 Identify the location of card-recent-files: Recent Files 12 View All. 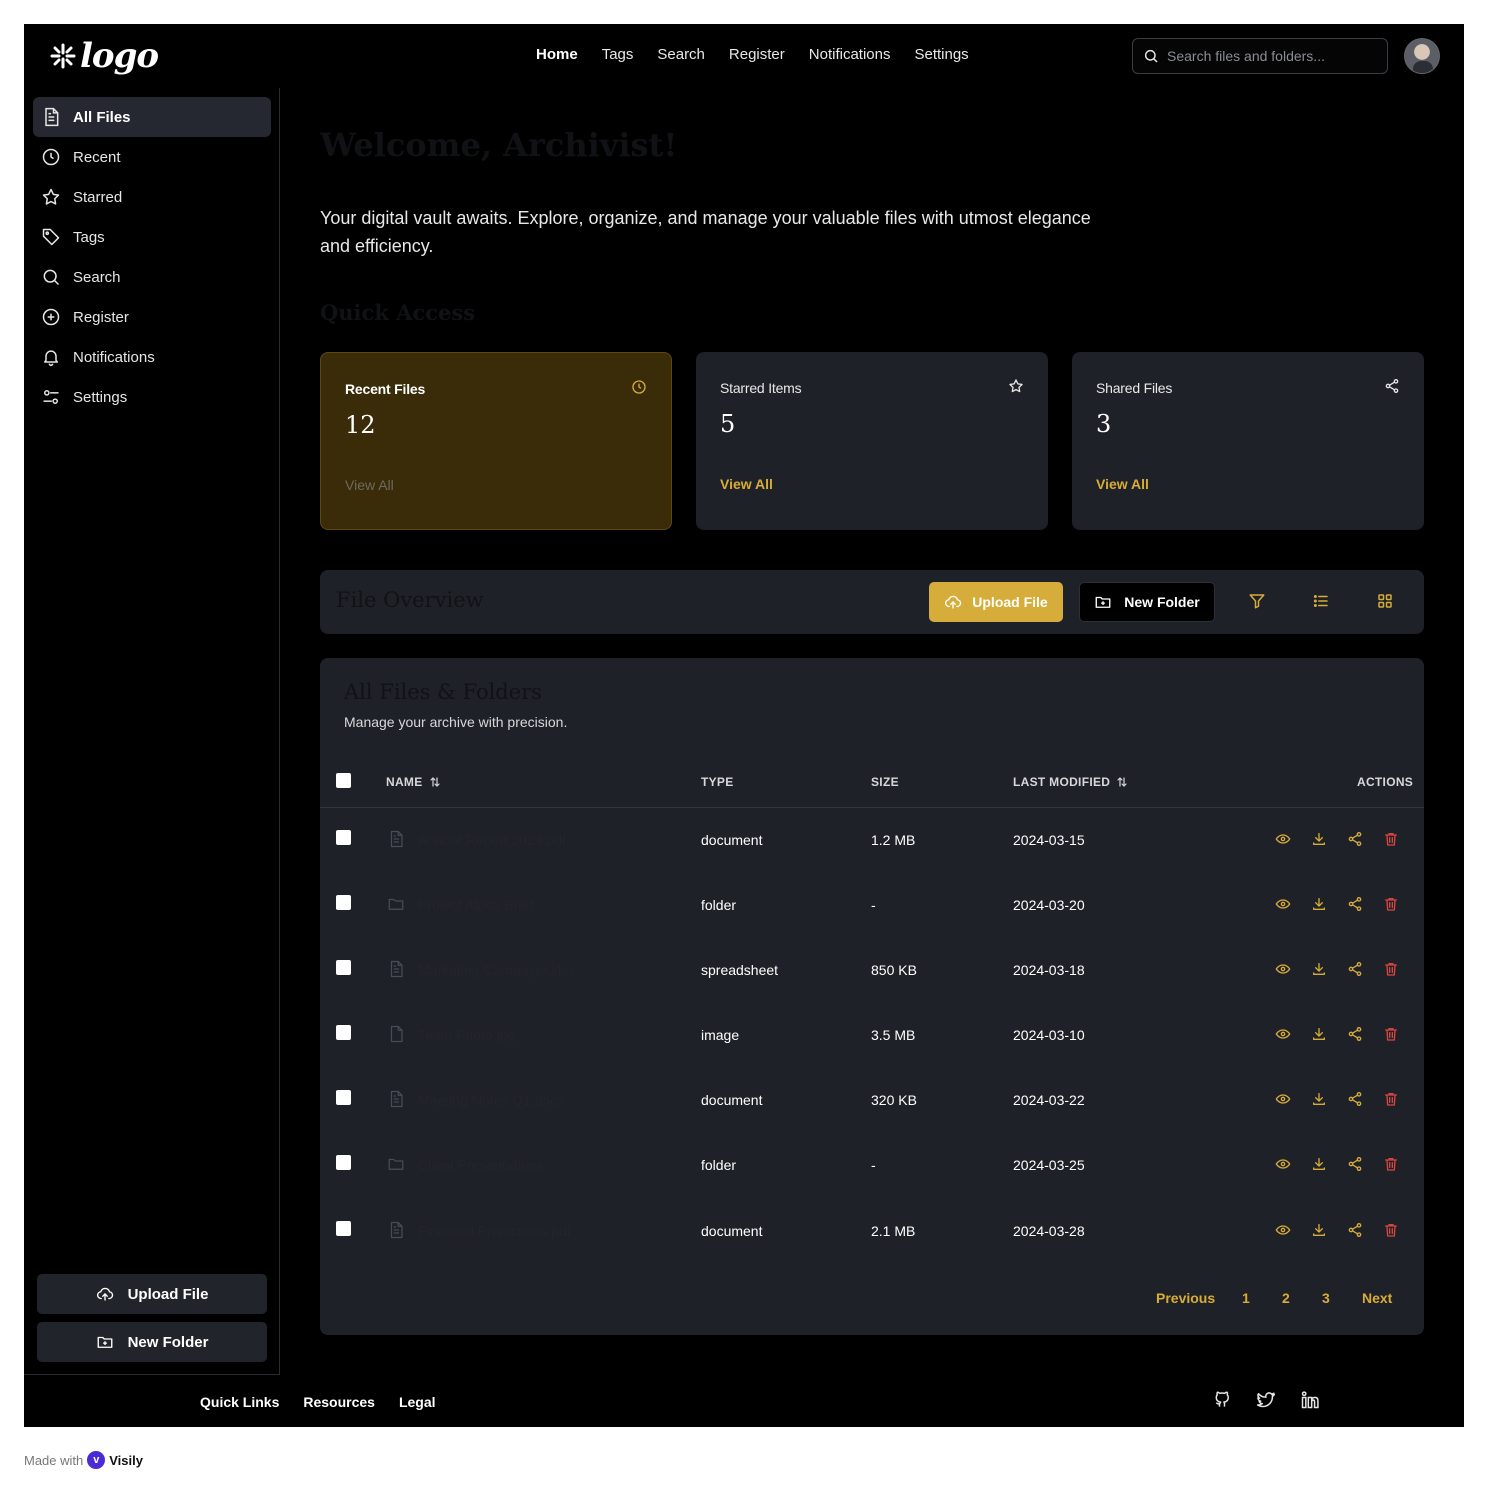
(496, 441).